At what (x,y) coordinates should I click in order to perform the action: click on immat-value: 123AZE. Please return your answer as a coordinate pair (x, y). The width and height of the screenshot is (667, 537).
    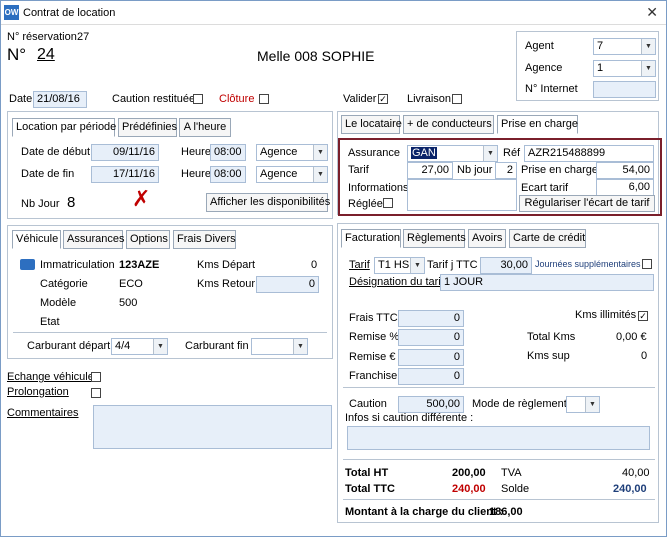
    Looking at the image, I should click on (139, 265).